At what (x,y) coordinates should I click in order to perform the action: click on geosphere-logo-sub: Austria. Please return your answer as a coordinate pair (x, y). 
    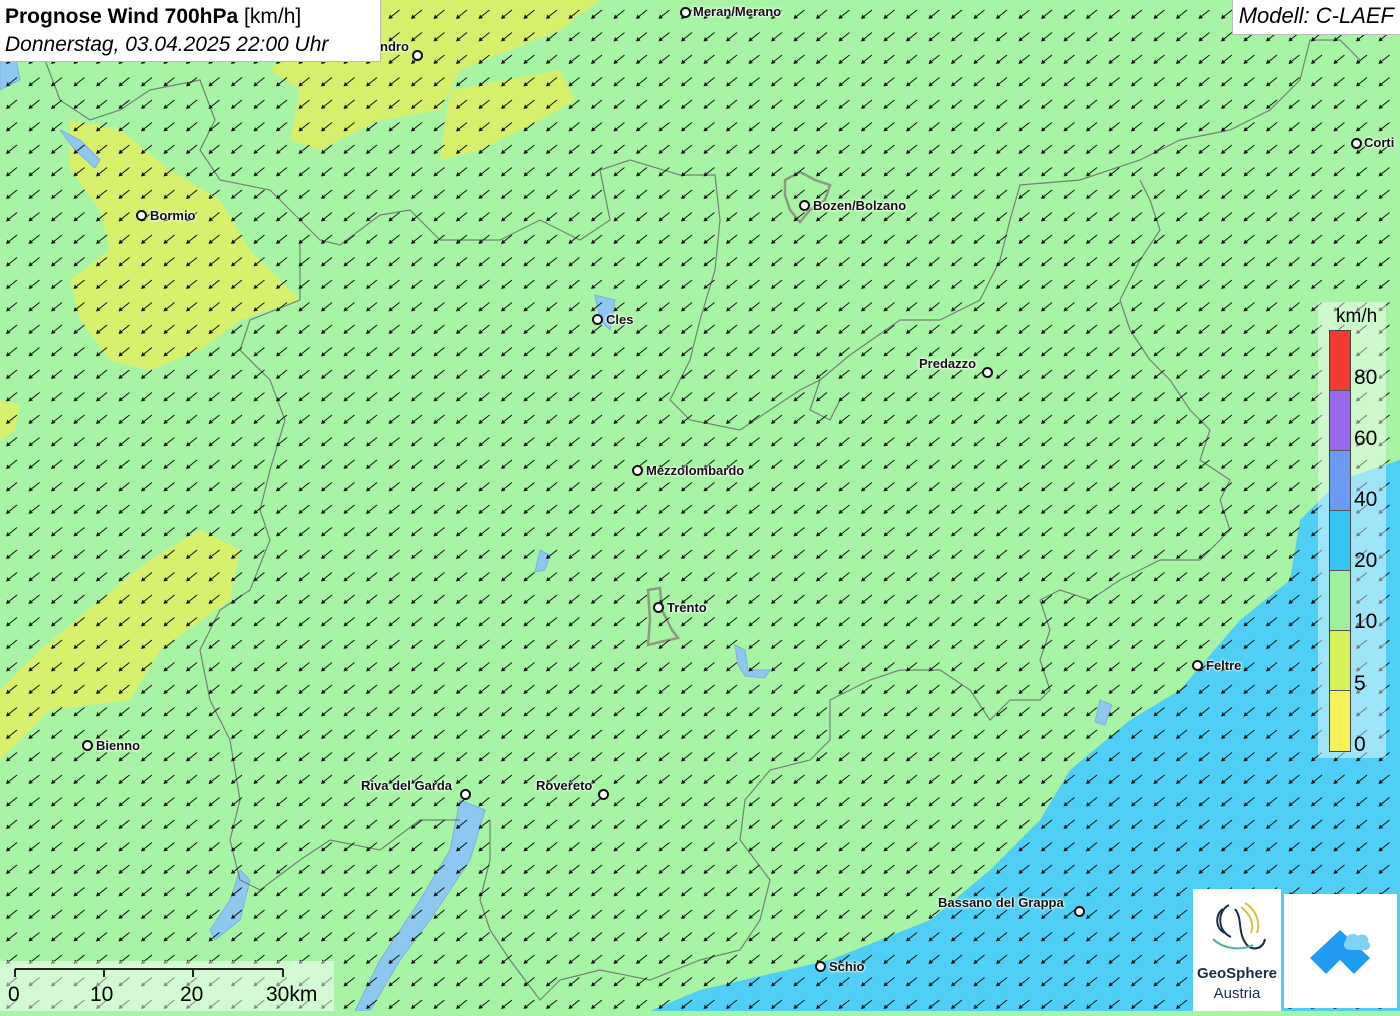
    Looking at the image, I should click on (1237, 993).